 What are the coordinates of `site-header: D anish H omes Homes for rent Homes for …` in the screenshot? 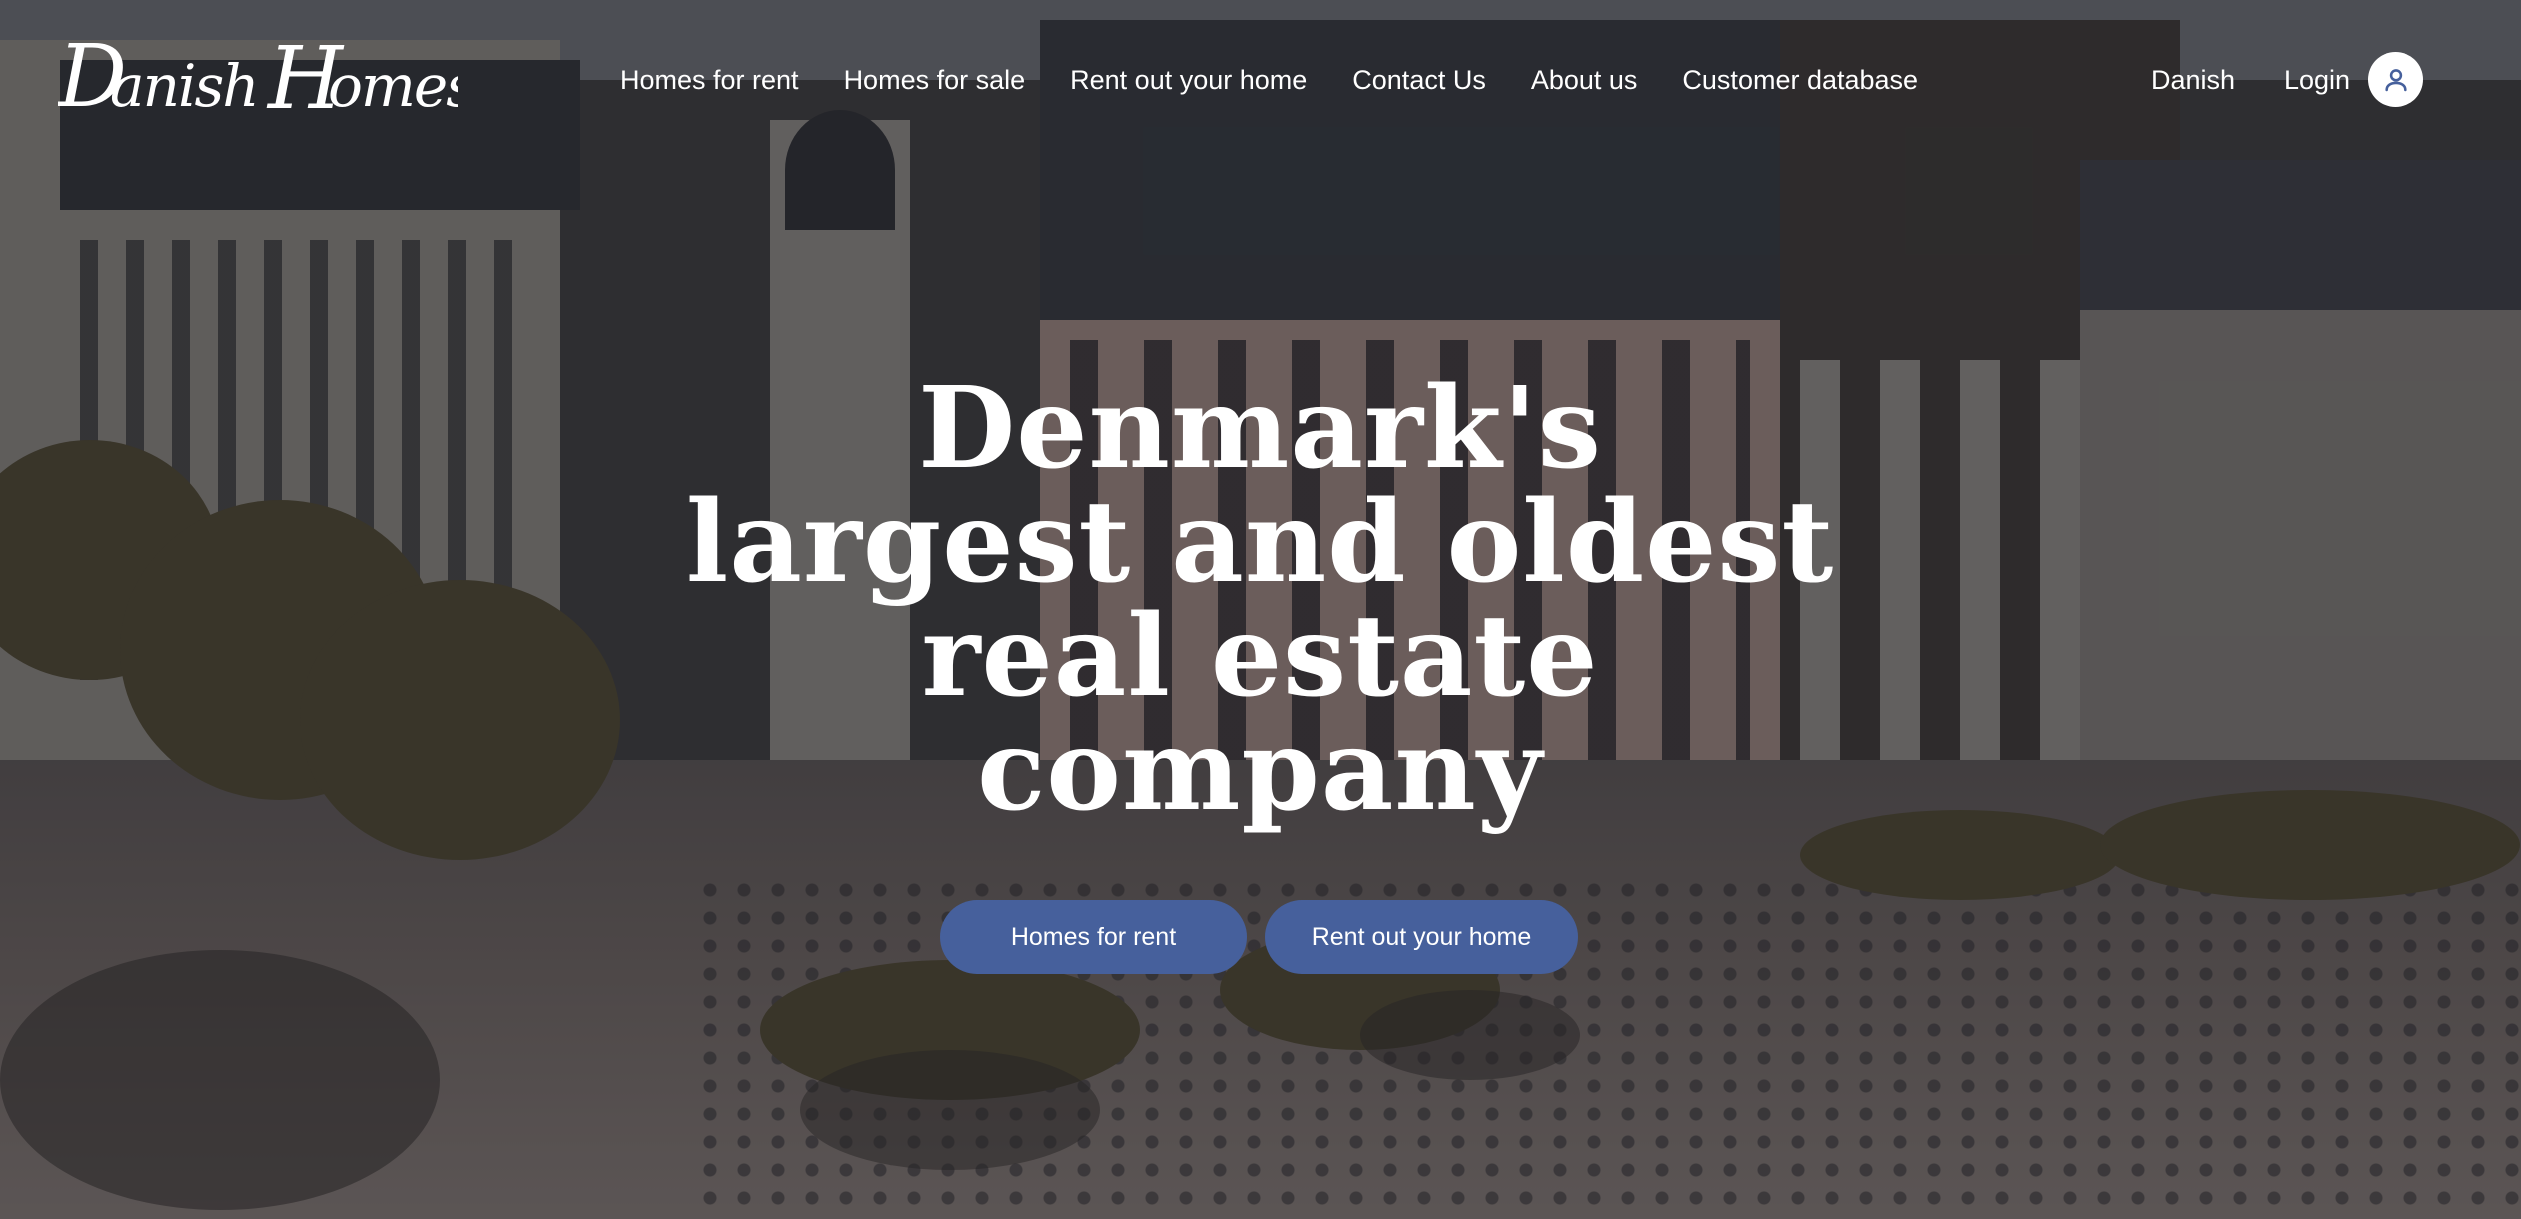 It's located at (1260, 80).